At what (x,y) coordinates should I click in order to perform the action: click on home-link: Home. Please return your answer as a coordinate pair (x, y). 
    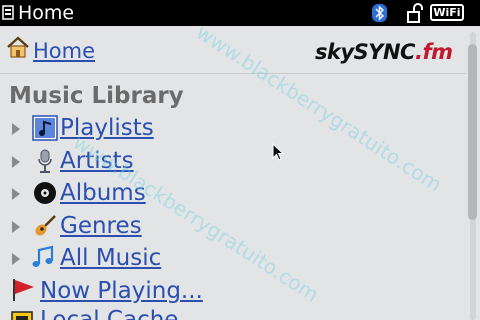
    Looking at the image, I should click on (64, 51).